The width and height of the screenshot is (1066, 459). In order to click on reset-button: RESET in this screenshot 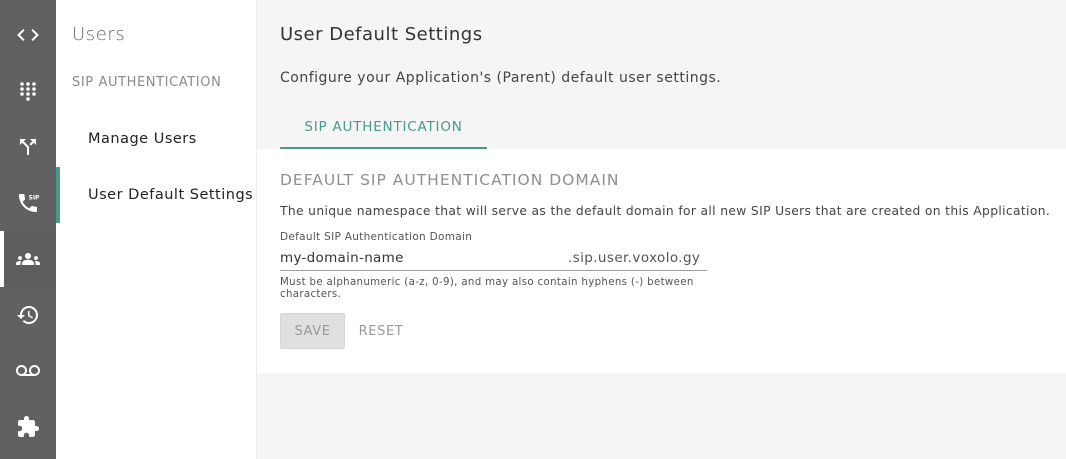, I will do `click(381, 331)`.